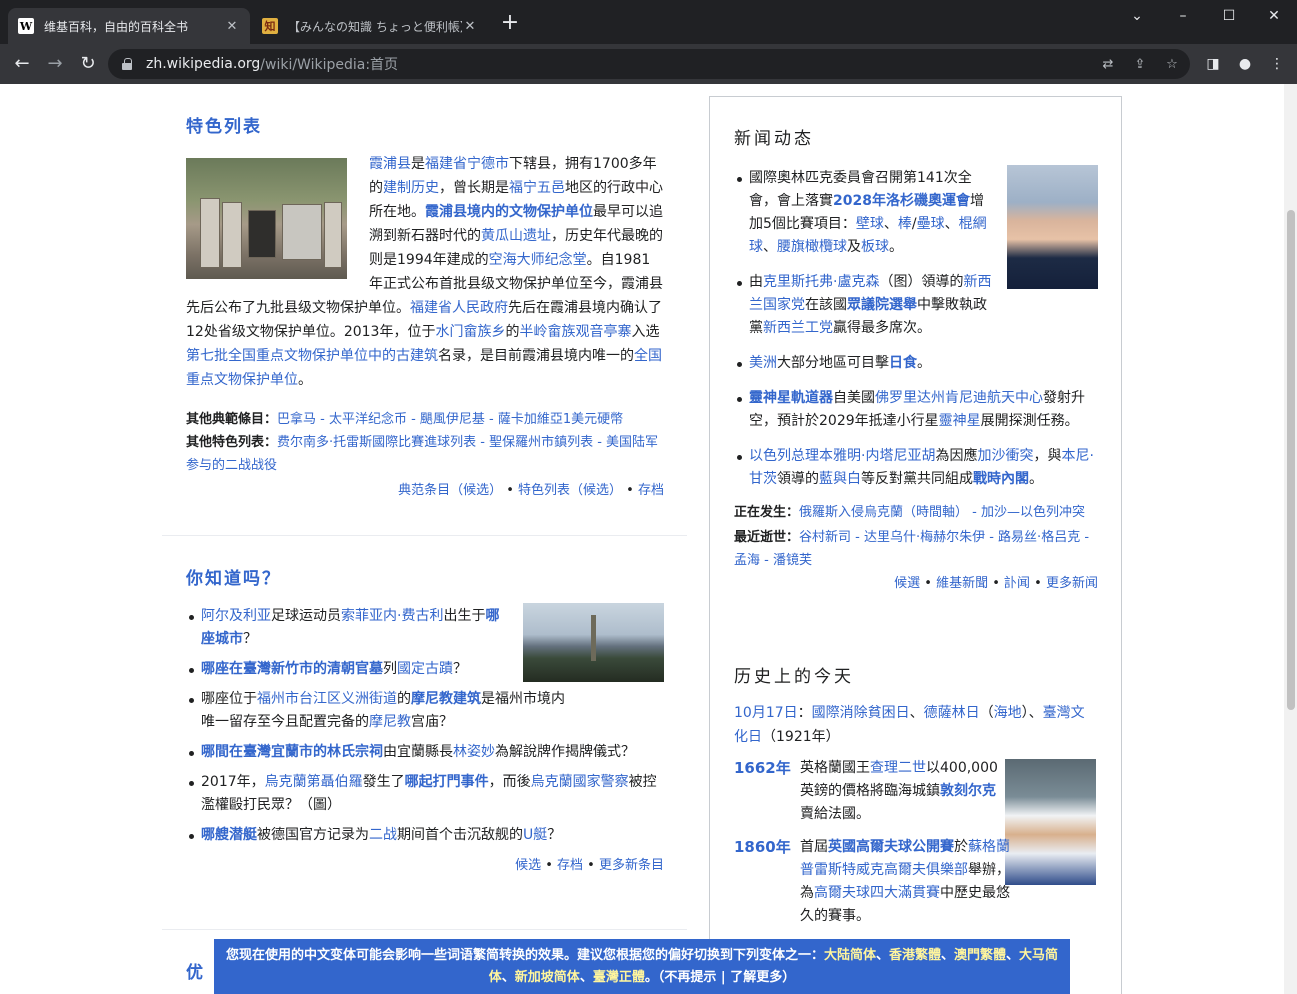 This screenshot has width=1297, height=994. What do you see at coordinates (891, 847) in the screenshot?
I see `inline-link: 英國高爾夫球公開賽` at bounding box center [891, 847].